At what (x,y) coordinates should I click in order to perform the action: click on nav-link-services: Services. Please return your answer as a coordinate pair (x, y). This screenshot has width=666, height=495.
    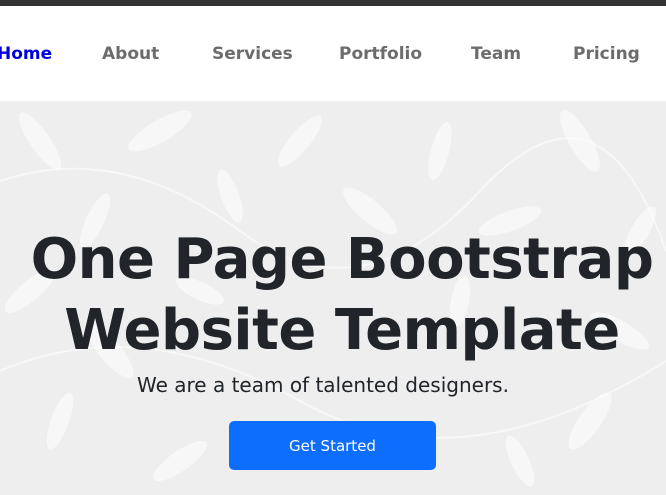
    Looking at the image, I should click on (252, 54).